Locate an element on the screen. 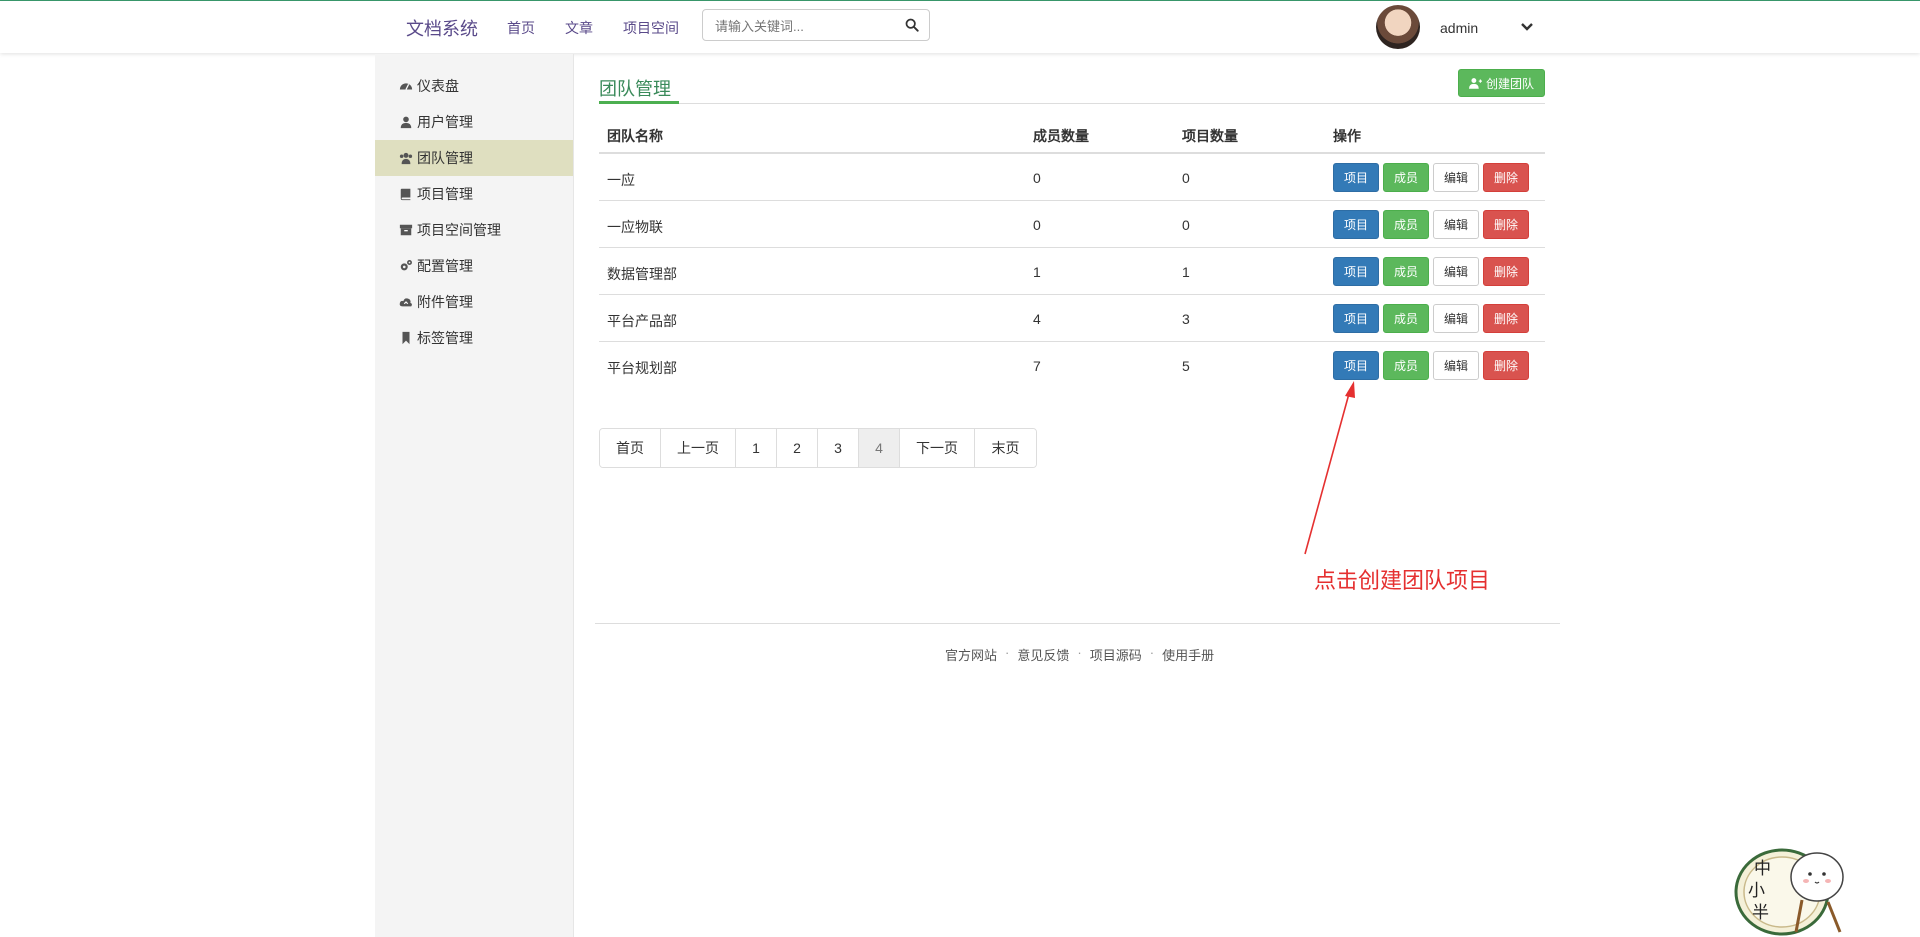 The height and width of the screenshot is (937, 1920). table-row: 平台产品部 4 3 项目 成员 编辑 删除 is located at coordinates (1072, 318).